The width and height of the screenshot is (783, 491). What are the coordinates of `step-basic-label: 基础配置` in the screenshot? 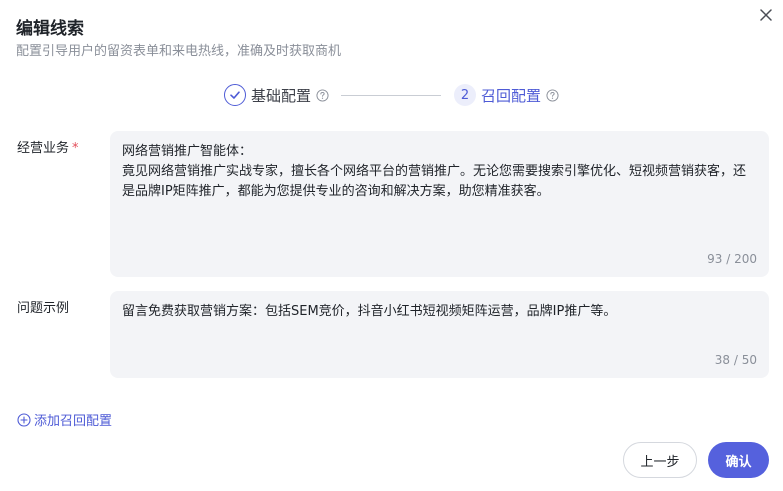 It's located at (281, 95).